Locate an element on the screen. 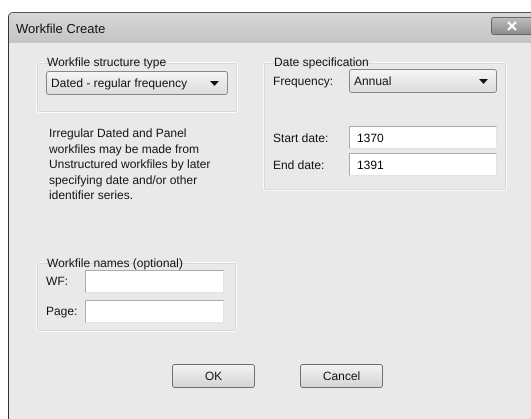 This screenshot has height=419, width=531. input-field: 1370 is located at coordinates (423, 137).